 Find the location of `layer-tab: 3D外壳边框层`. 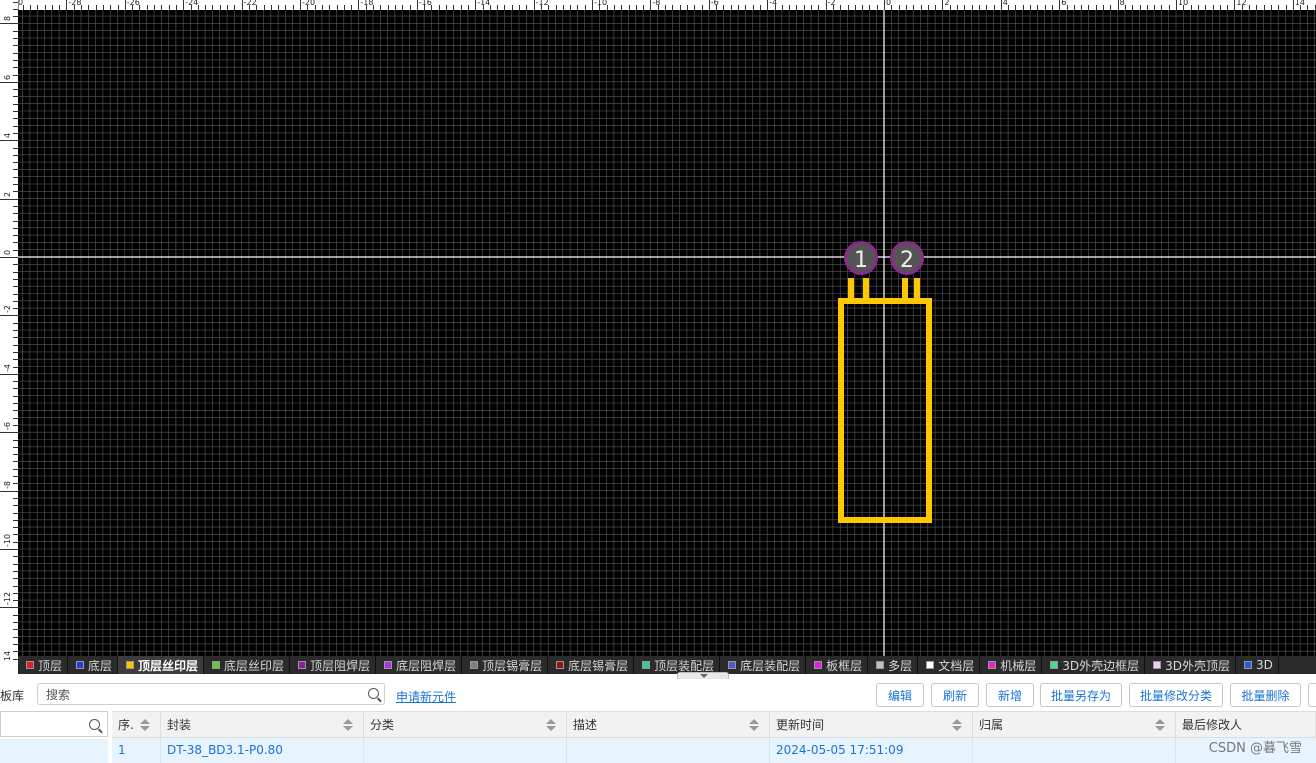

layer-tab: 3D外壳边框层 is located at coordinates (1094, 665).